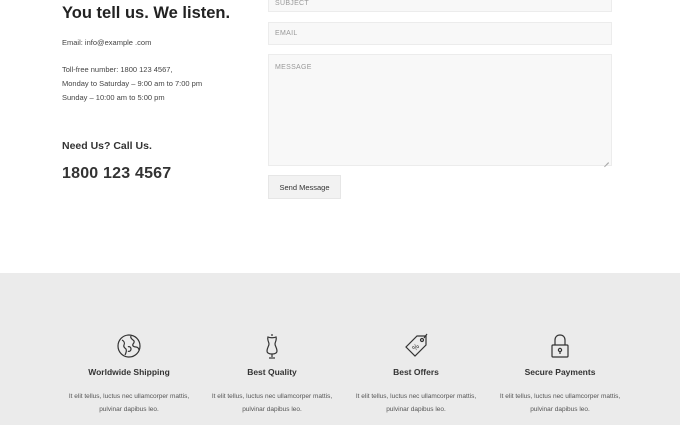  Describe the element at coordinates (440, 6) in the screenshot. I see `subject-input: SUBJECT` at that location.